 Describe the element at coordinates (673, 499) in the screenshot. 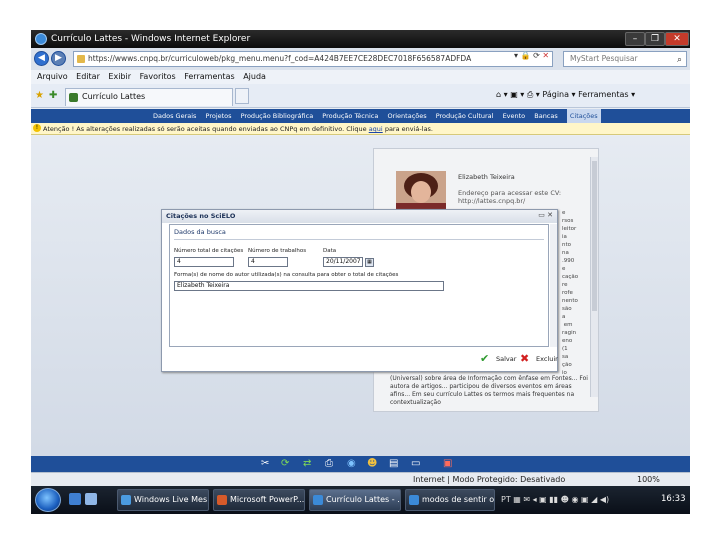

I see `clock: 16:33` at that location.